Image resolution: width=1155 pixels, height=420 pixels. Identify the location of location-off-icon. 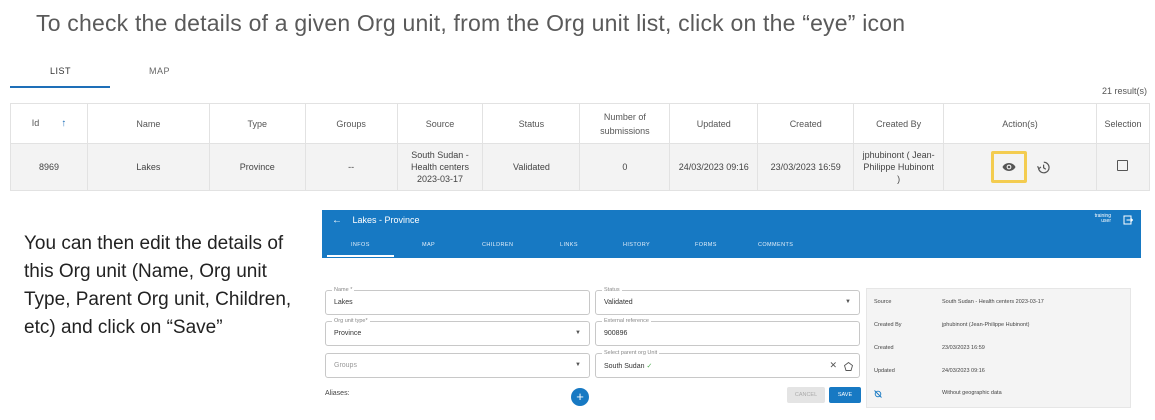
(878, 394).